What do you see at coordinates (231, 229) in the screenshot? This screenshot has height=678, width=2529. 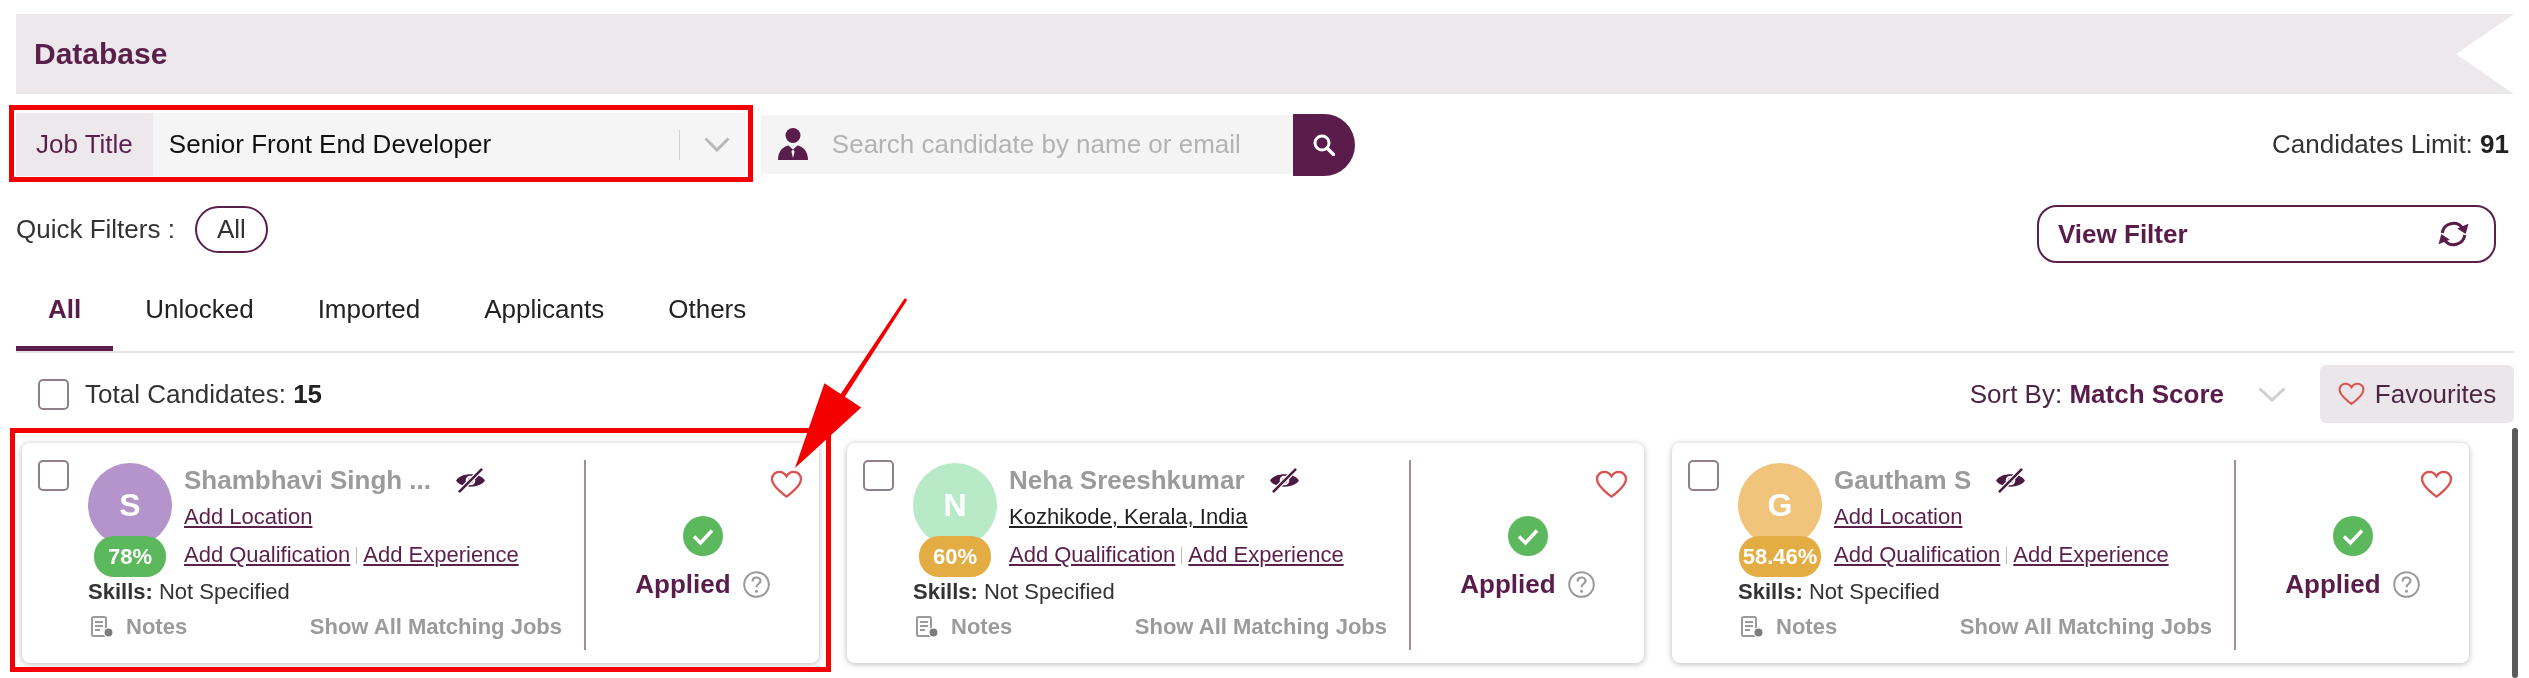 I see `filter-chip: All` at bounding box center [231, 229].